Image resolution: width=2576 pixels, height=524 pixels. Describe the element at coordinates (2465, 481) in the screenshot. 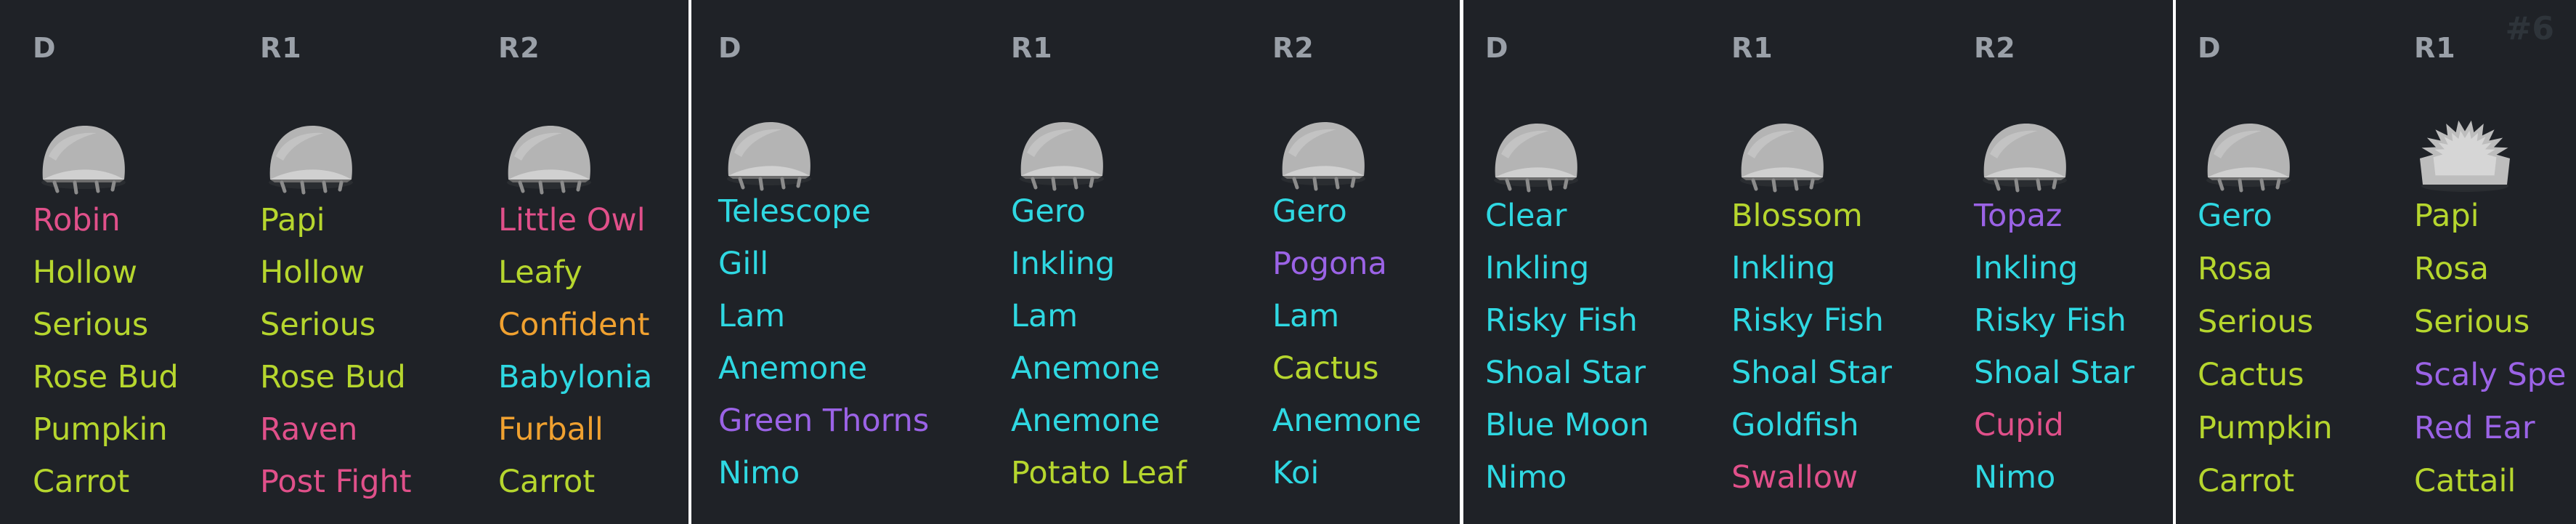

I see `trait-label: Cattail` at that location.